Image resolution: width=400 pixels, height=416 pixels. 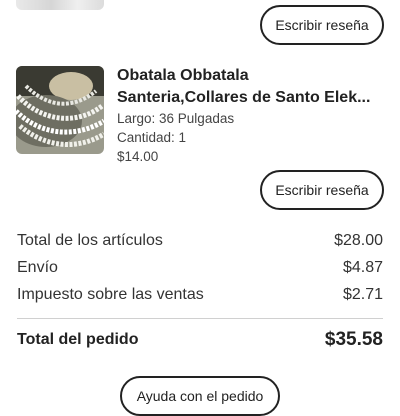 I want to click on summary-row-shipping: Envío $4.87, so click(x=200, y=267).